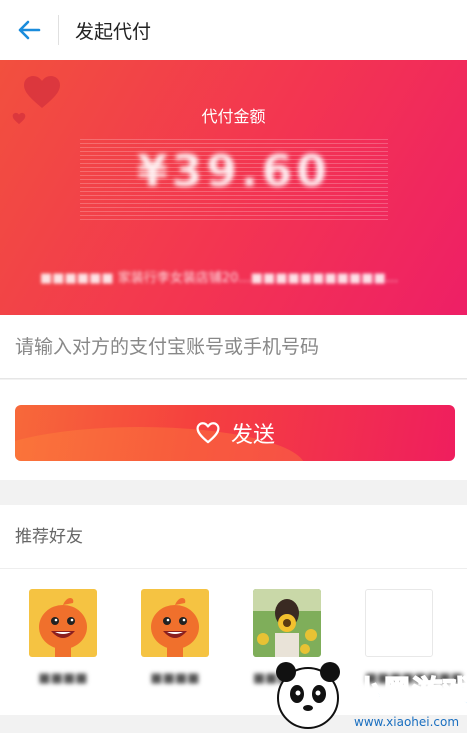 The image size is (467, 733). I want to click on watermark-url: www.xiaohei.com, so click(406, 722).